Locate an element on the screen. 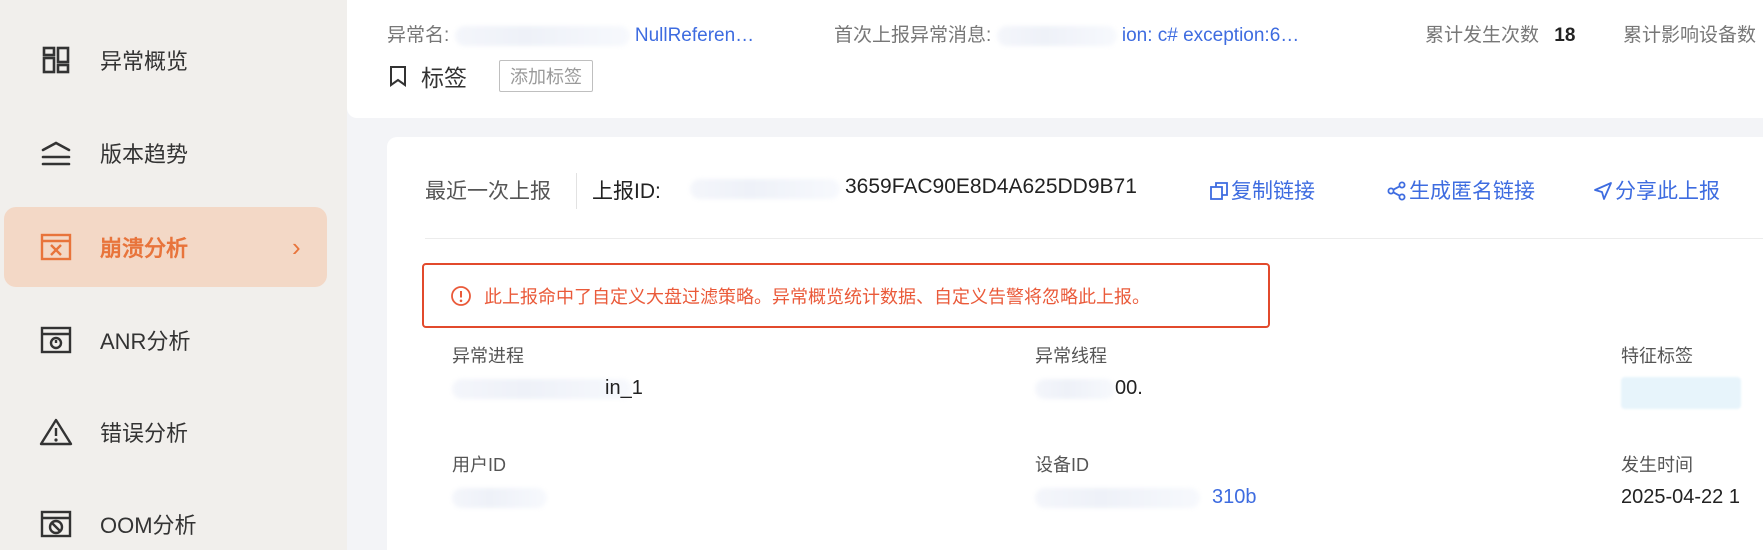 The width and height of the screenshot is (1763, 550). first-message-label: 首次上报异常消息: is located at coordinates (913, 35).